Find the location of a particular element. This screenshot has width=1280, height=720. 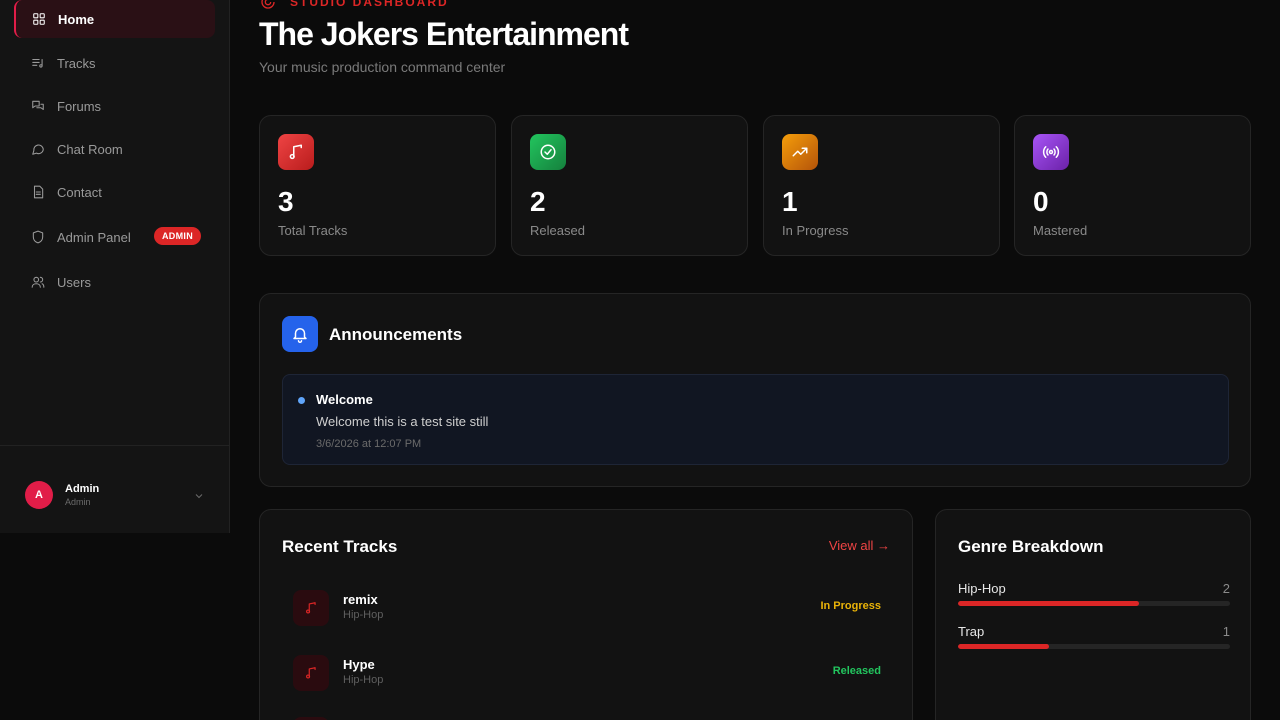

genre-row: Hip-Hop 2 is located at coordinates (1094, 597).